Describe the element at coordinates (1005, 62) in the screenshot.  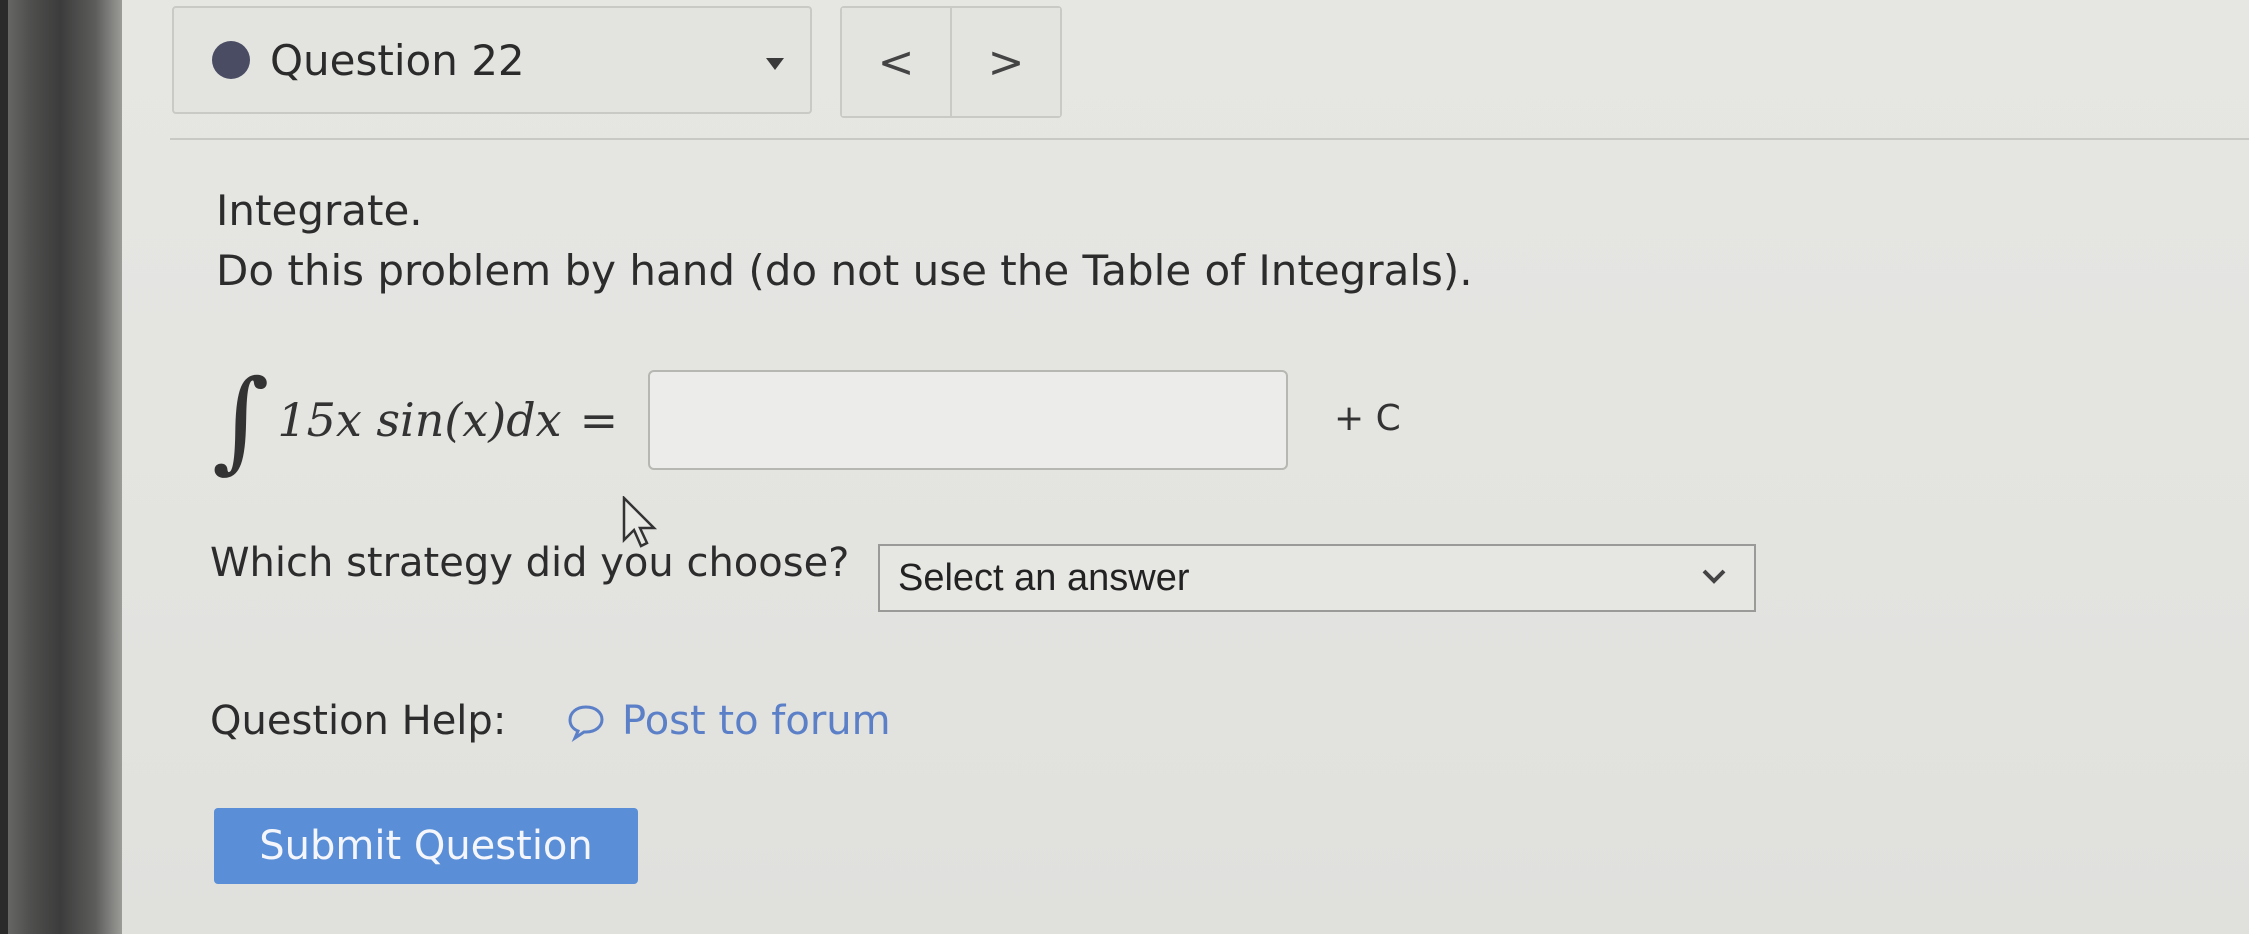
I see `next-question-button: >` at that location.